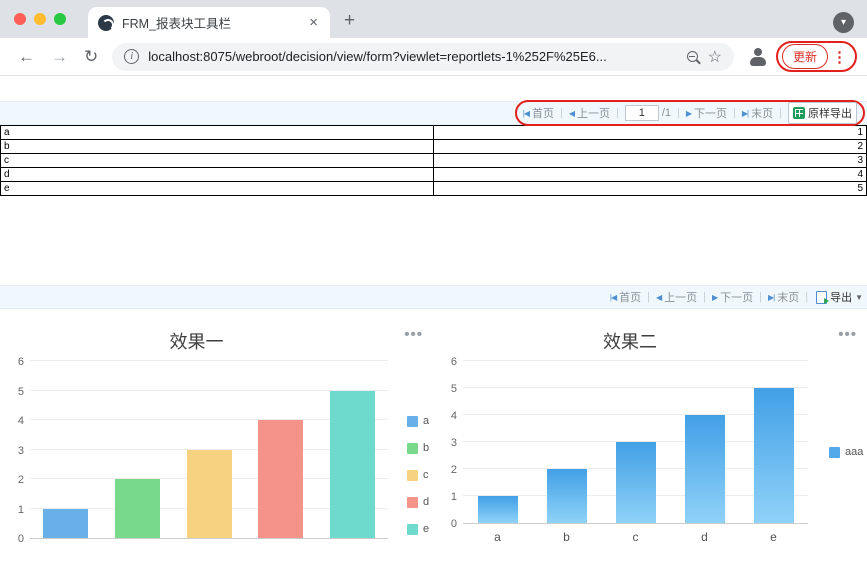 The image size is (867, 571). What do you see at coordinates (26, 57) in the screenshot?
I see `back-button: ←` at bounding box center [26, 57].